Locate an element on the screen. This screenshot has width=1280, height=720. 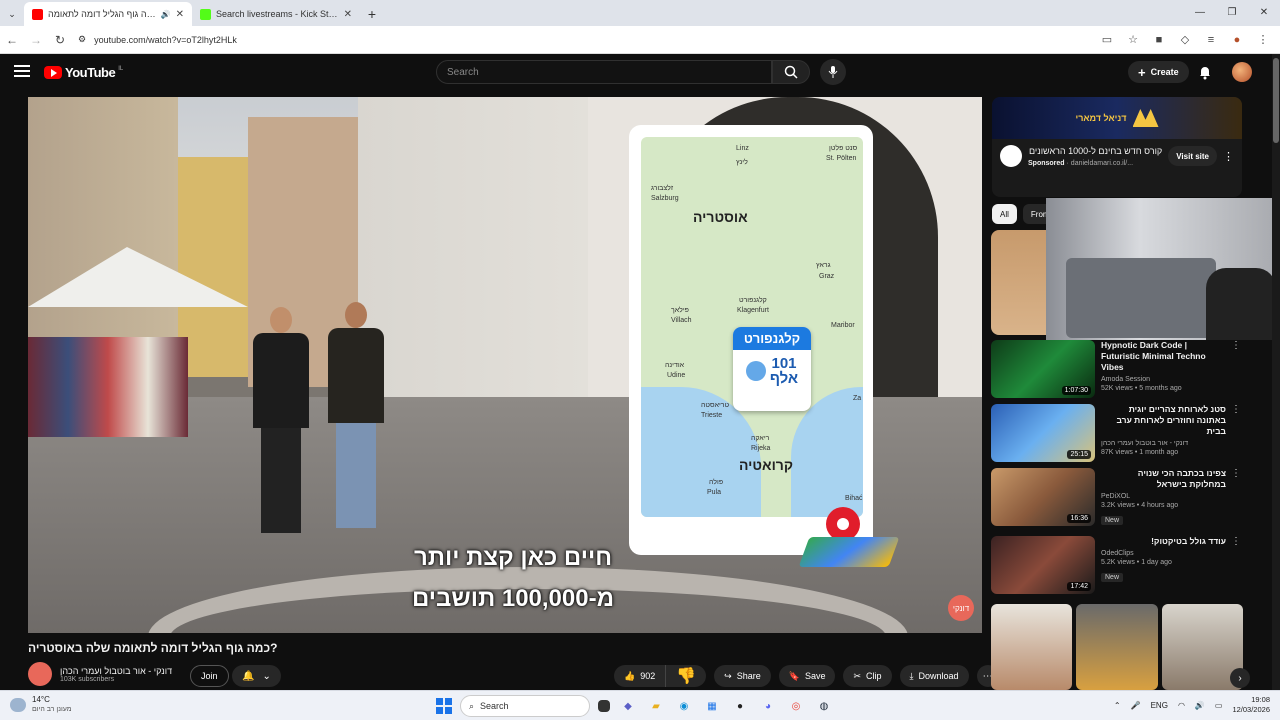
weather-widget: 14°C מעונן רב היום is located at coordinates (41, 705).